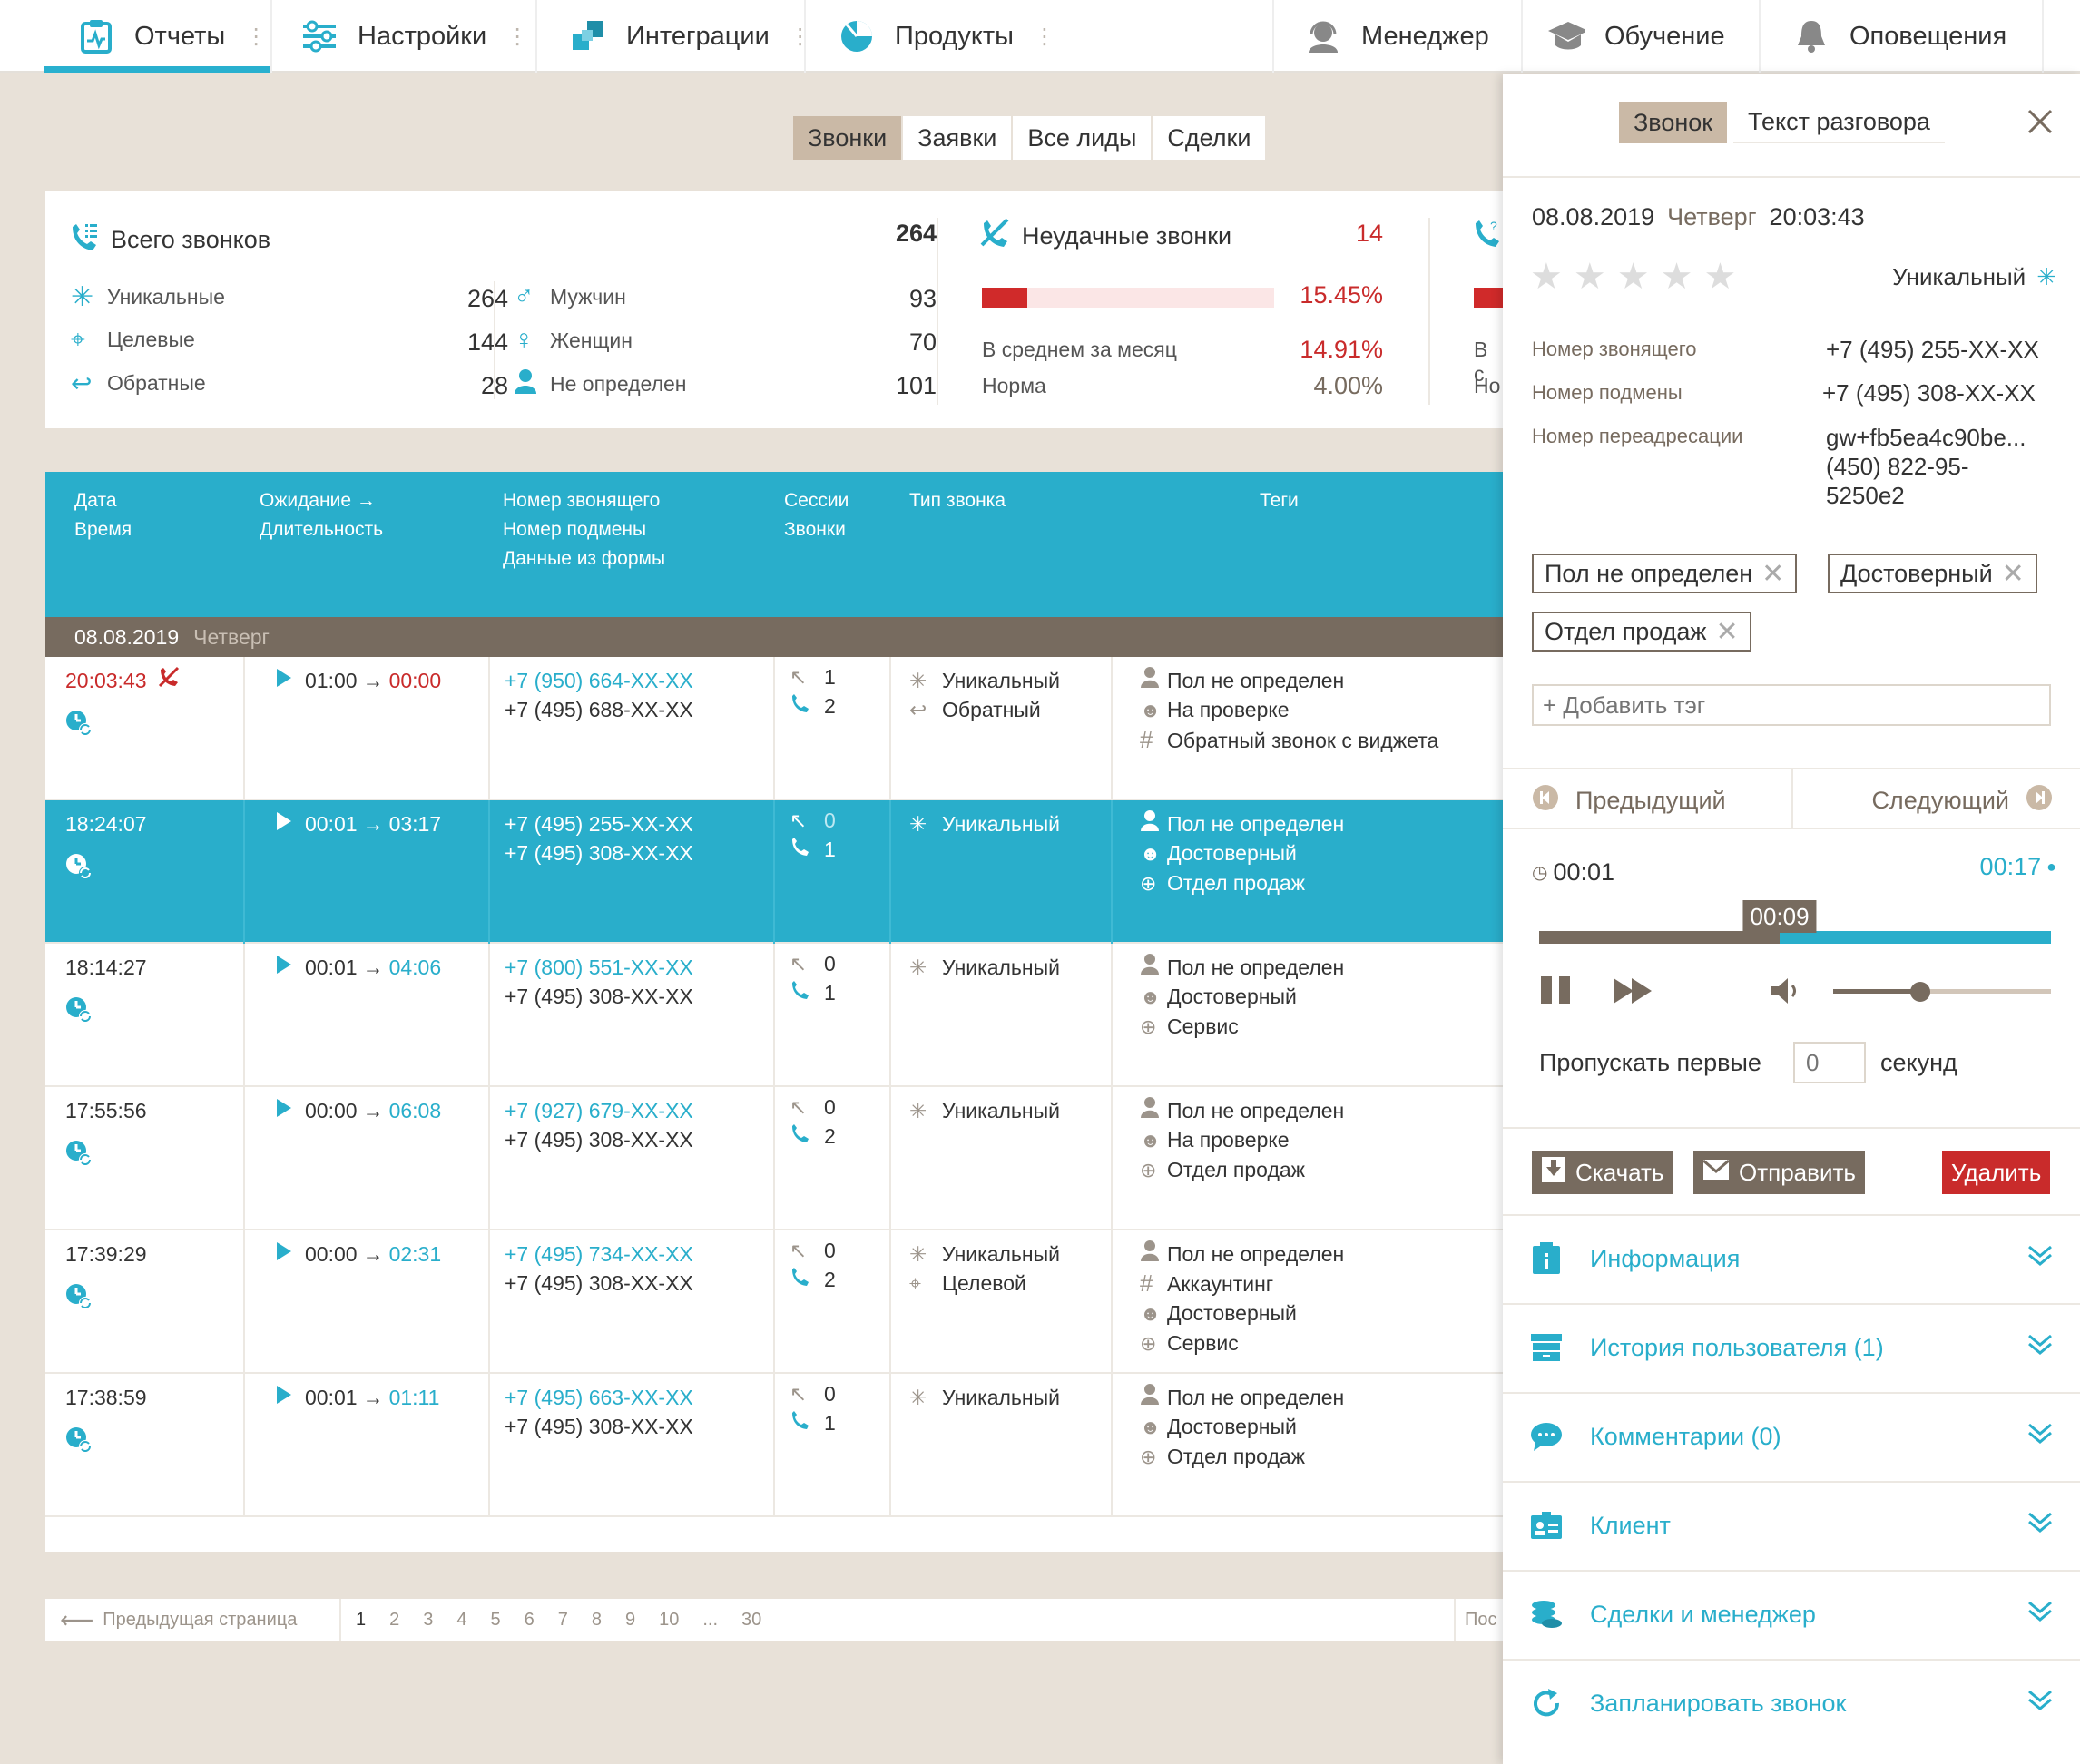  I want to click on tag-label: Пол не определен, so click(1649, 573).